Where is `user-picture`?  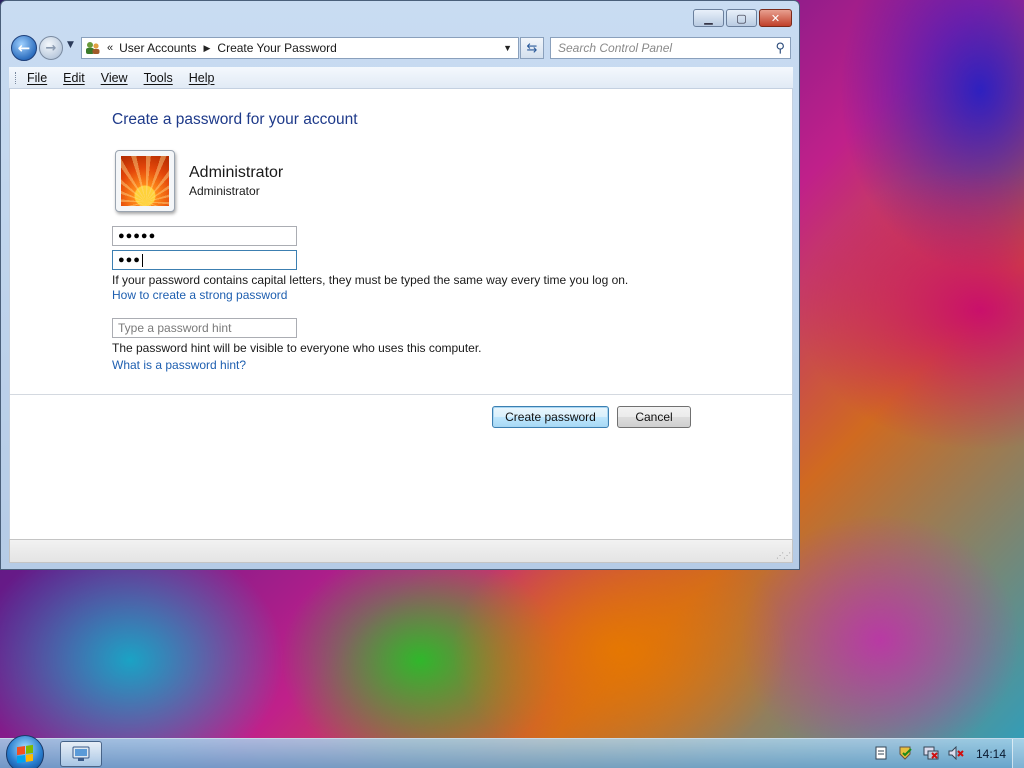
user-picture is located at coordinates (145, 181).